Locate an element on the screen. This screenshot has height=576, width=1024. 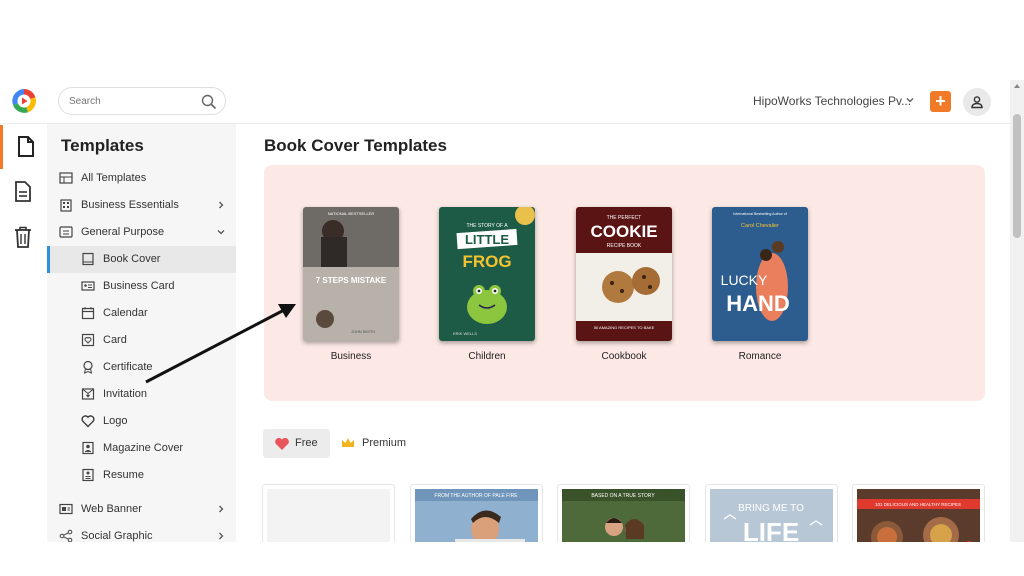
search-box is located at coordinates (142, 101).